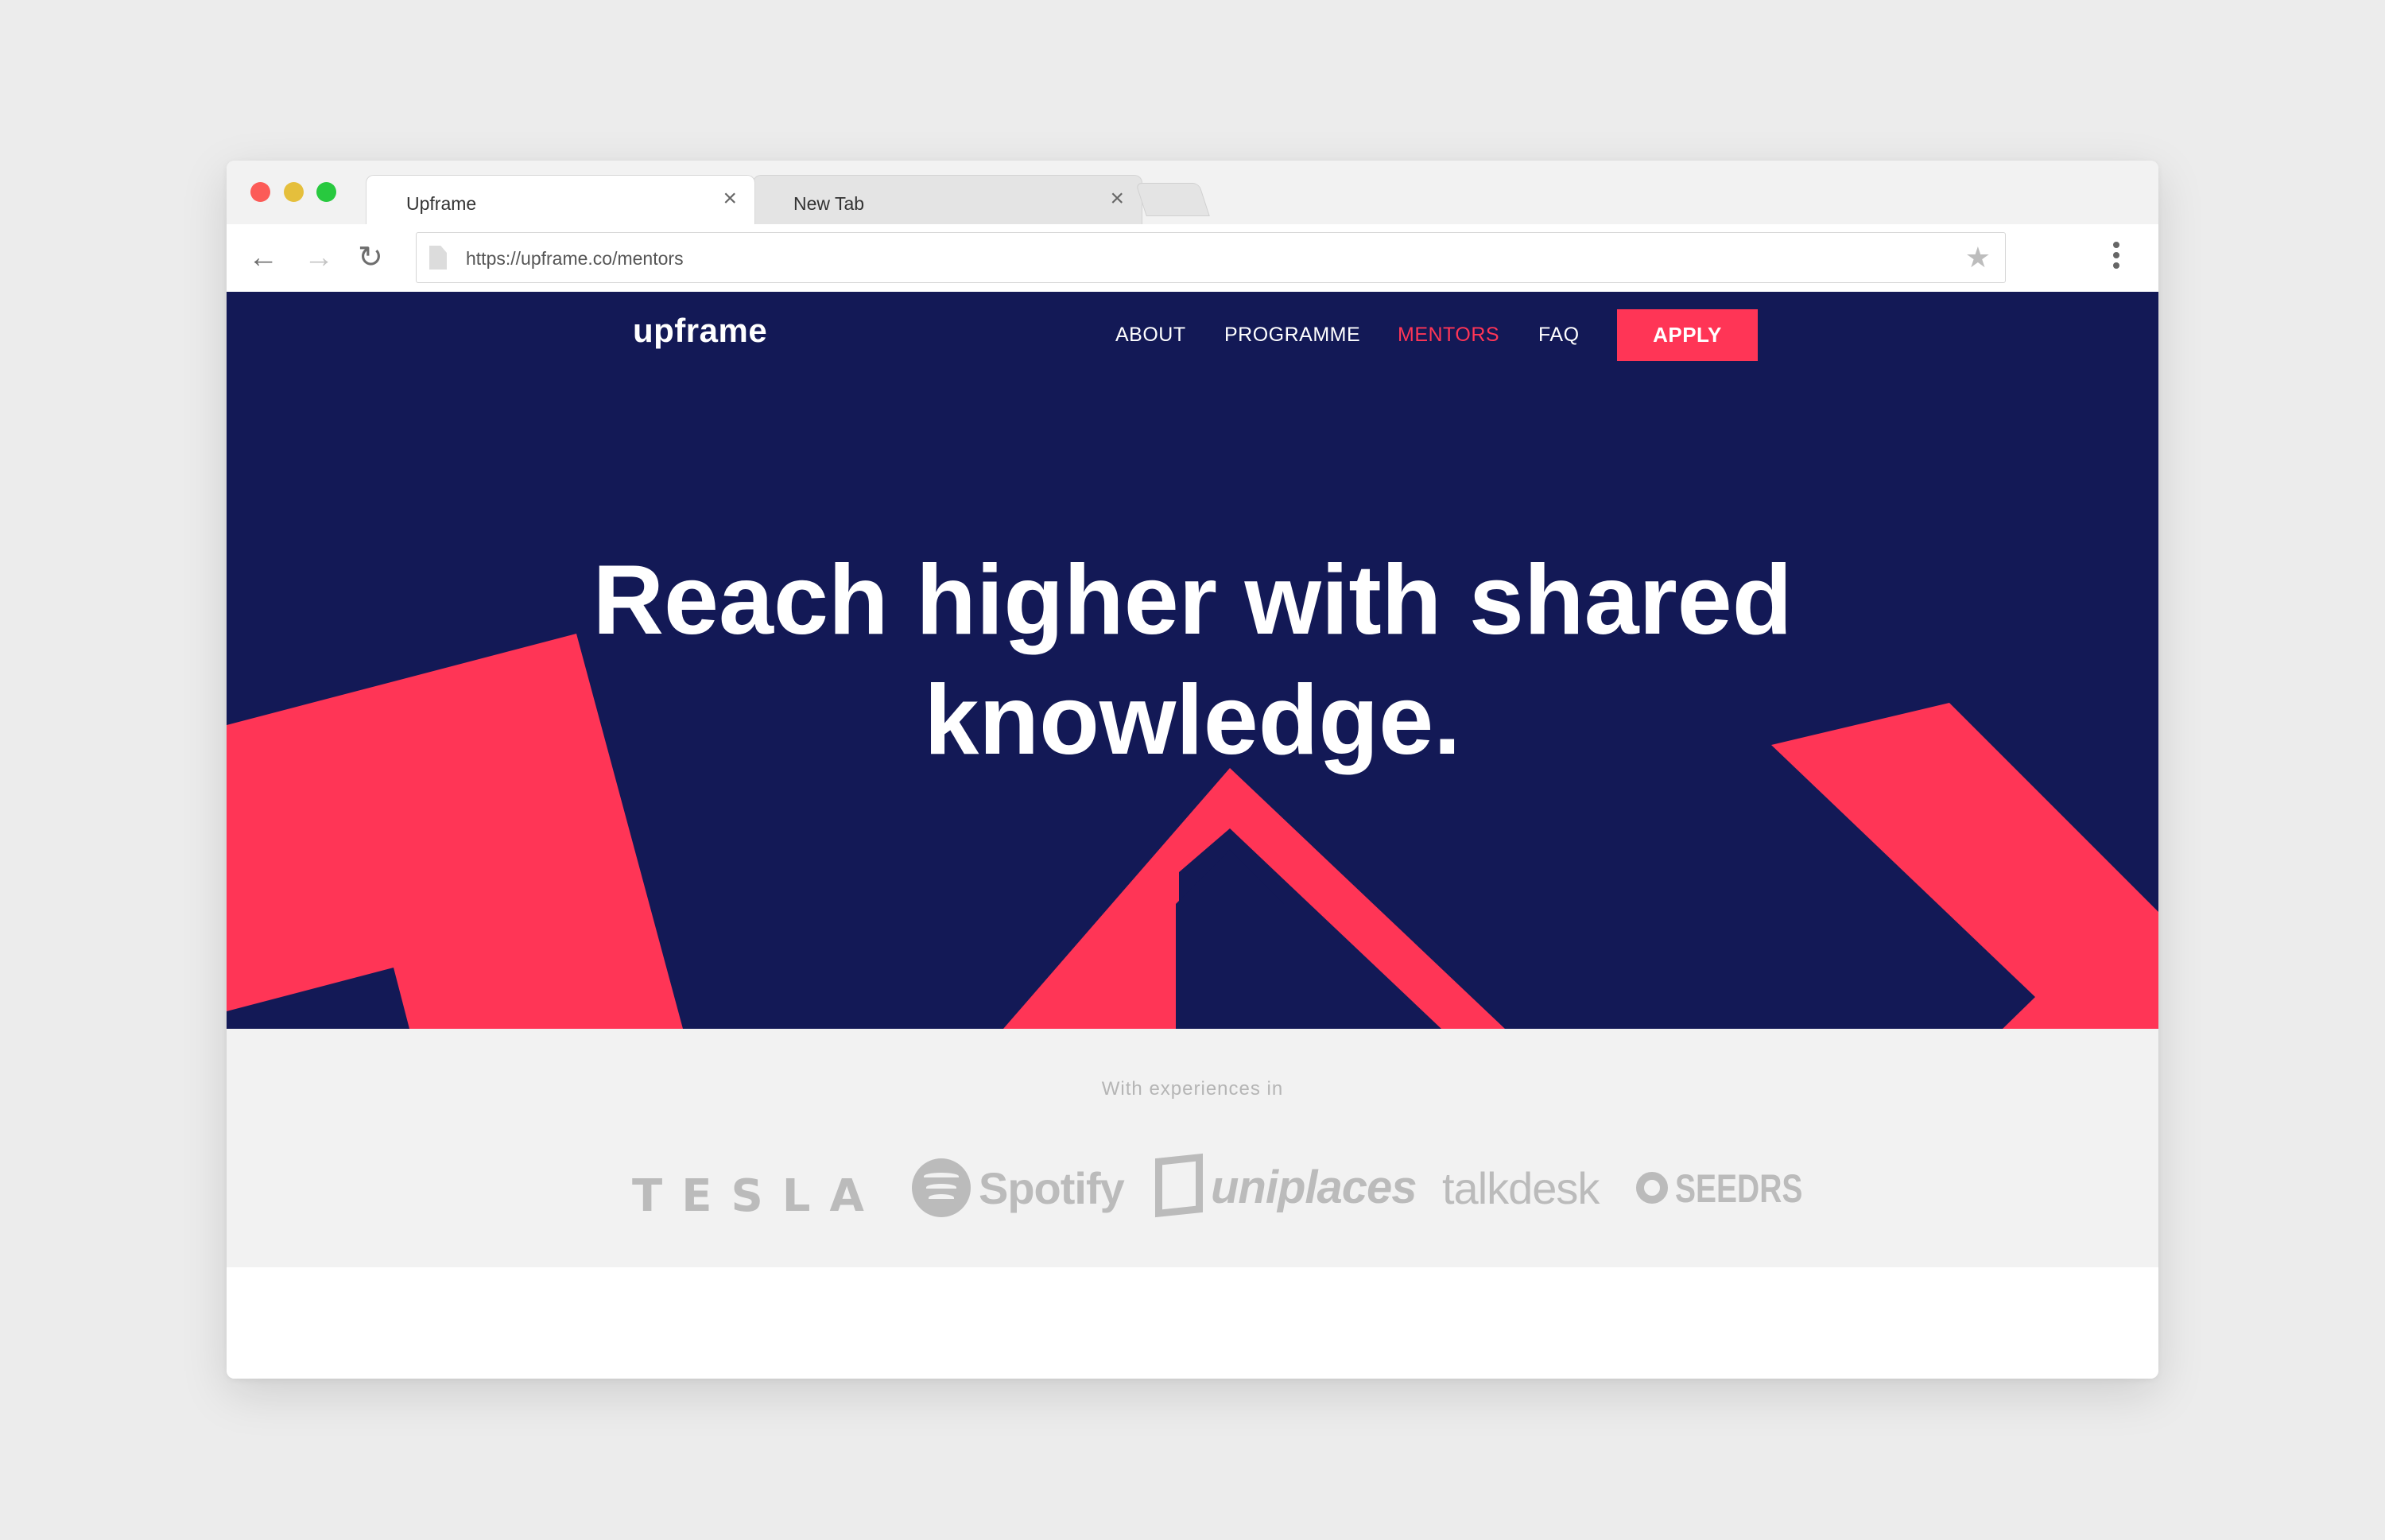  What do you see at coordinates (1179, 1185) in the screenshot?
I see `uniplaces-icon` at bounding box center [1179, 1185].